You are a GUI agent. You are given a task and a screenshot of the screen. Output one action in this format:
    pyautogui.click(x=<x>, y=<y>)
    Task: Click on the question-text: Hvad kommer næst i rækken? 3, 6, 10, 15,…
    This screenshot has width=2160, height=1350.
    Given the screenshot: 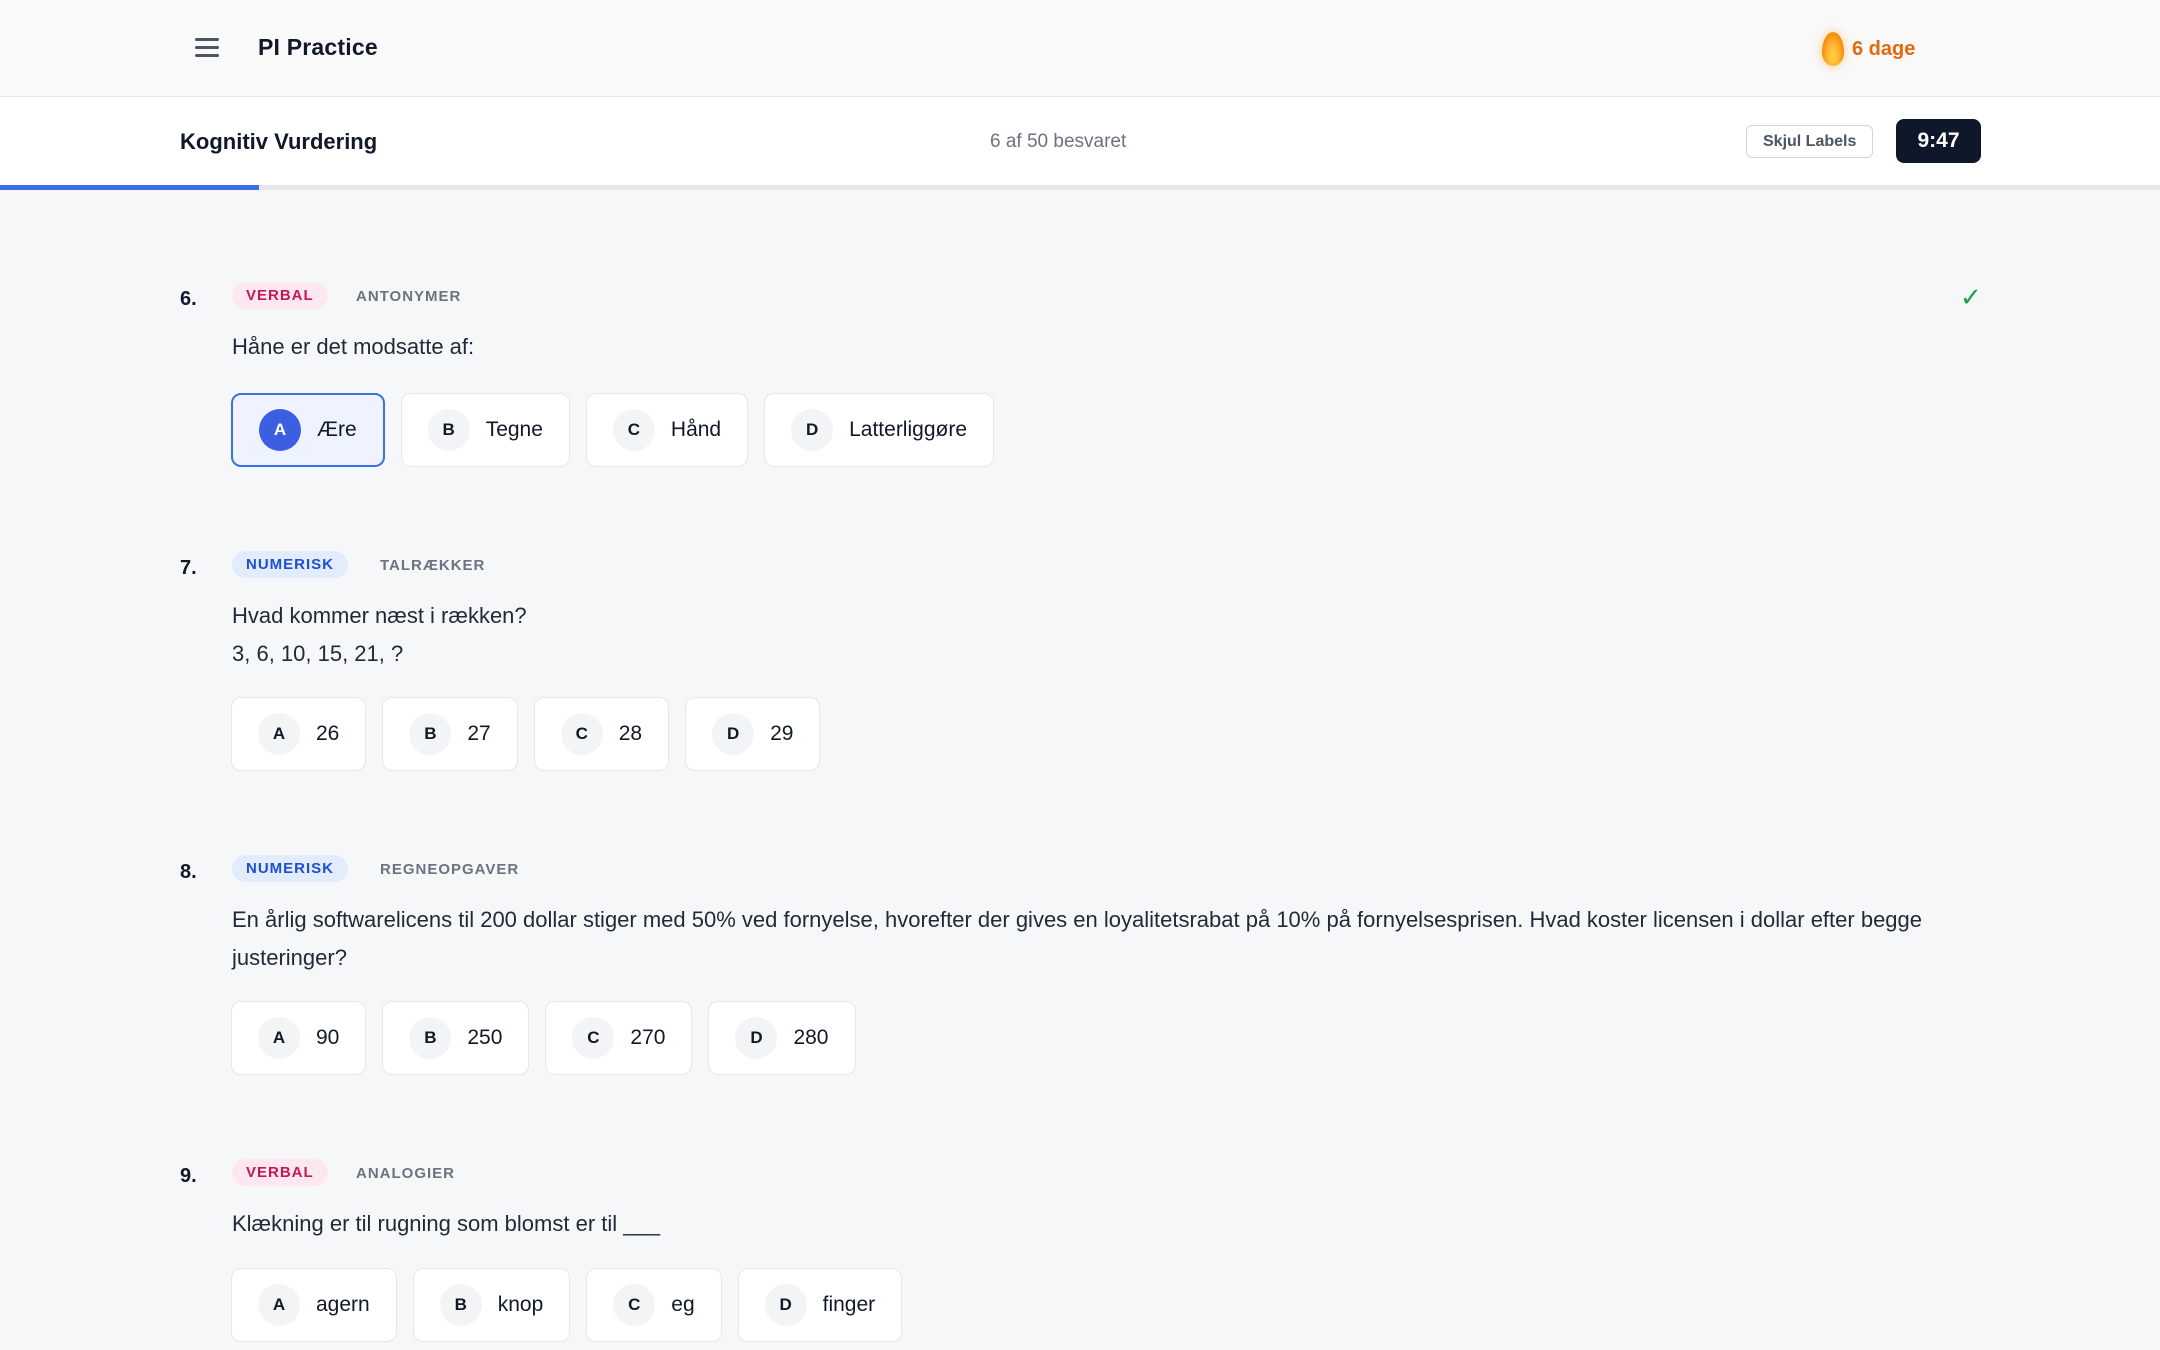 What is the action you would take?
    pyautogui.click(x=1102, y=635)
    